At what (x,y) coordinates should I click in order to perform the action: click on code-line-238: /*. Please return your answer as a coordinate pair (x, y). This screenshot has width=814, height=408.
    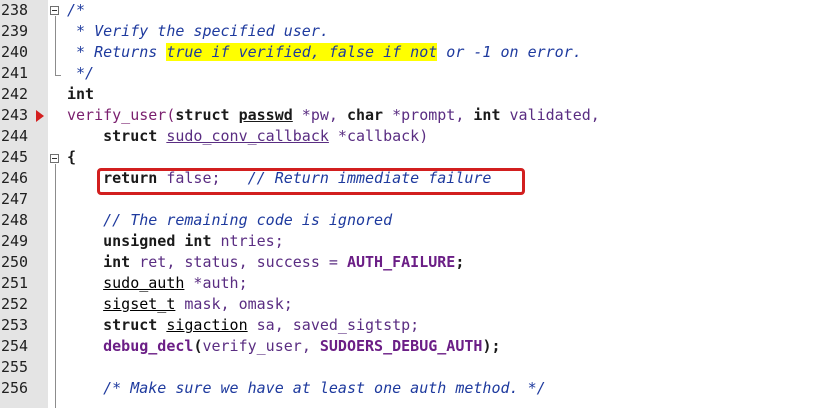
    Looking at the image, I should click on (76, 10).